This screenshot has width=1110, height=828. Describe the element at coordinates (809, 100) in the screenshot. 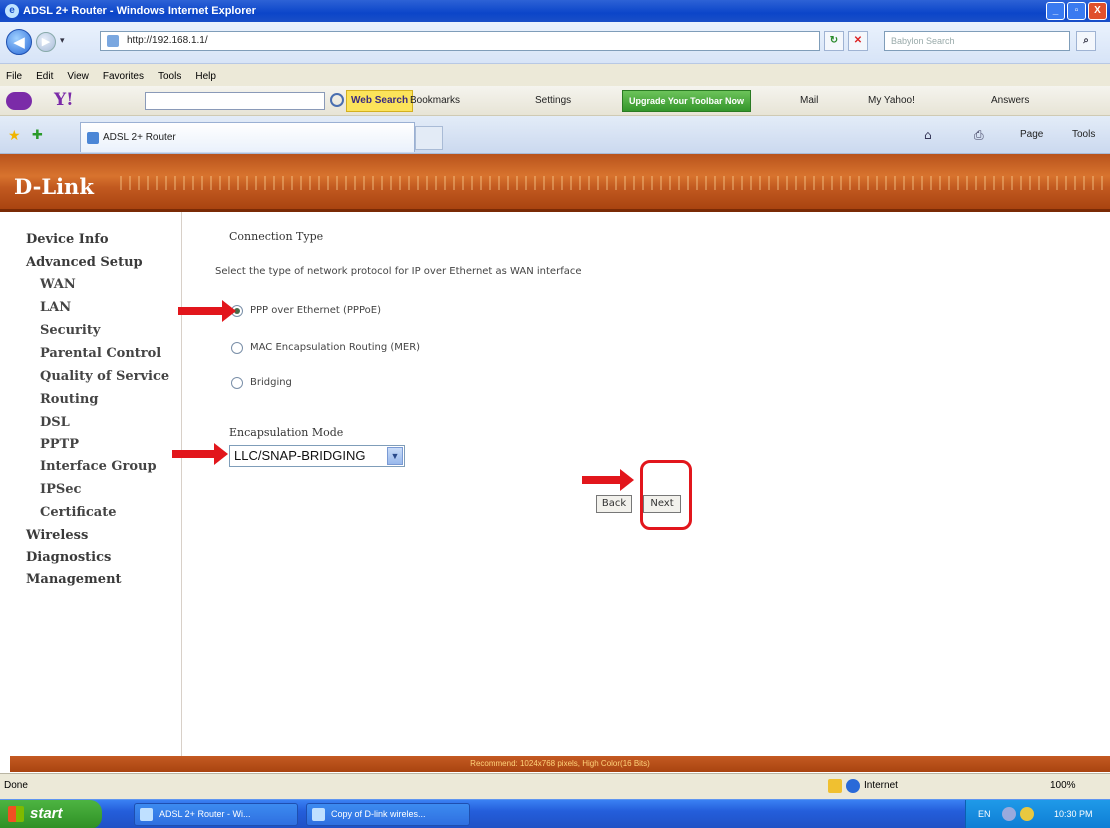

I see `mail-button: Mail` at that location.